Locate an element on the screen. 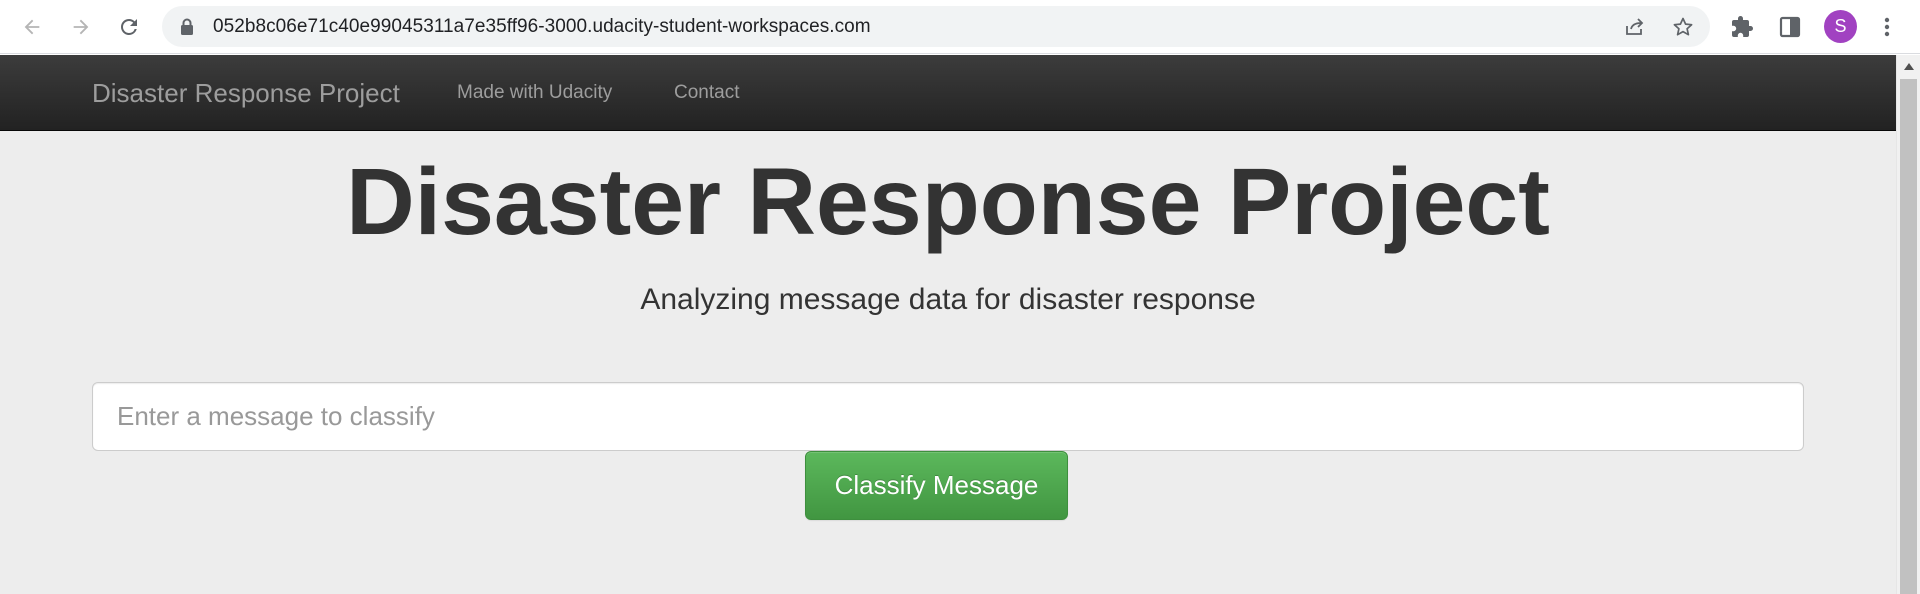 The image size is (1920, 594). reload-icon is located at coordinates (129, 27).